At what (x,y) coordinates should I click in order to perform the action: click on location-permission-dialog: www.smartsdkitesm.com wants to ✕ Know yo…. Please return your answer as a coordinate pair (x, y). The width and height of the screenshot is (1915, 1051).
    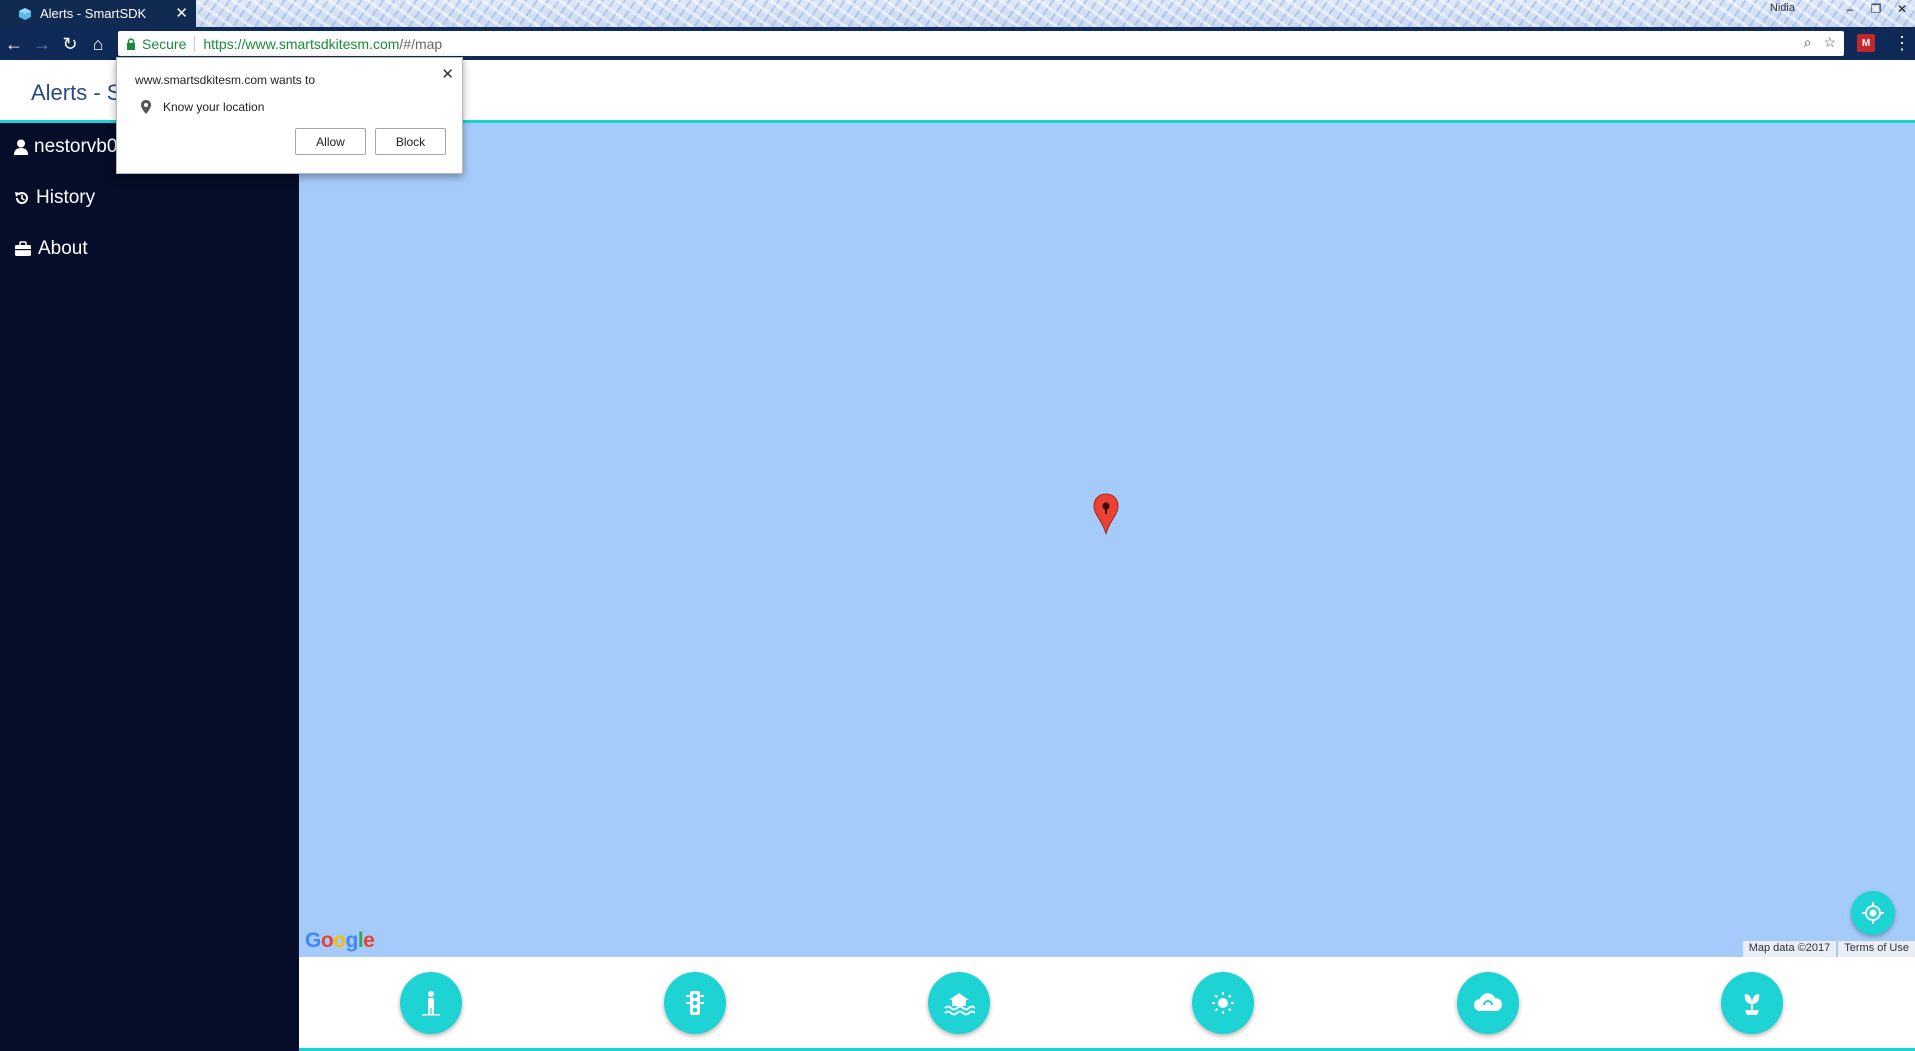
    Looking at the image, I should click on (289, 115).